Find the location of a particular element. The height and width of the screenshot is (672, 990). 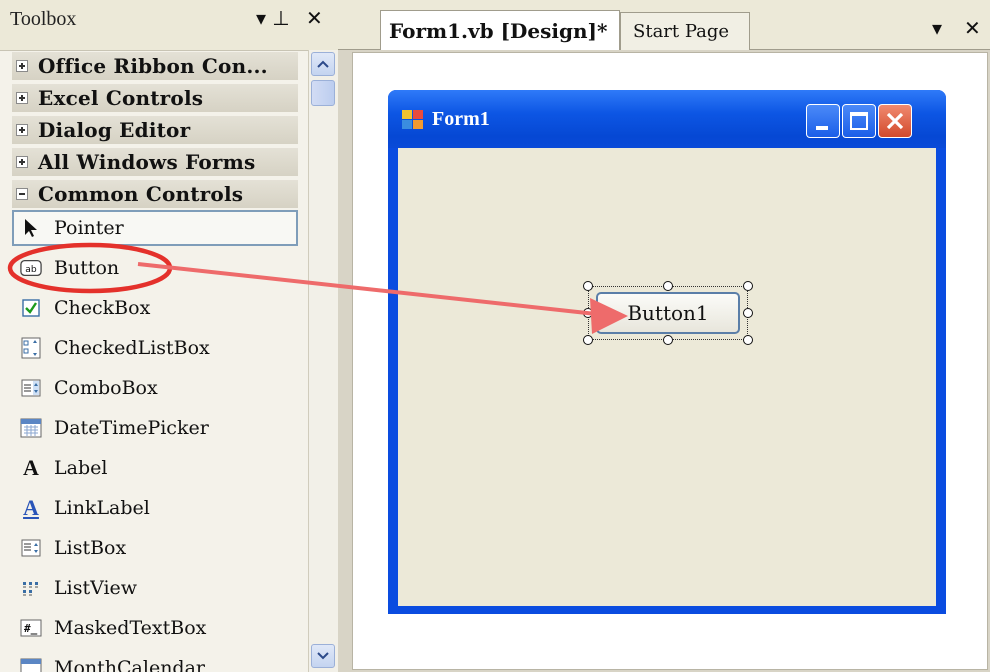

resize-handle-ne is located at coordinates (748, 286).